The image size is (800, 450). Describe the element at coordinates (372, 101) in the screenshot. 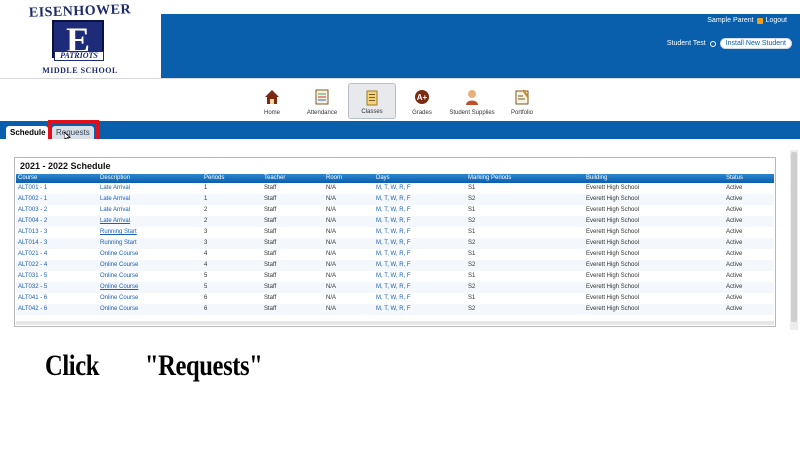

I see `nav-classes: Classes` at that location.